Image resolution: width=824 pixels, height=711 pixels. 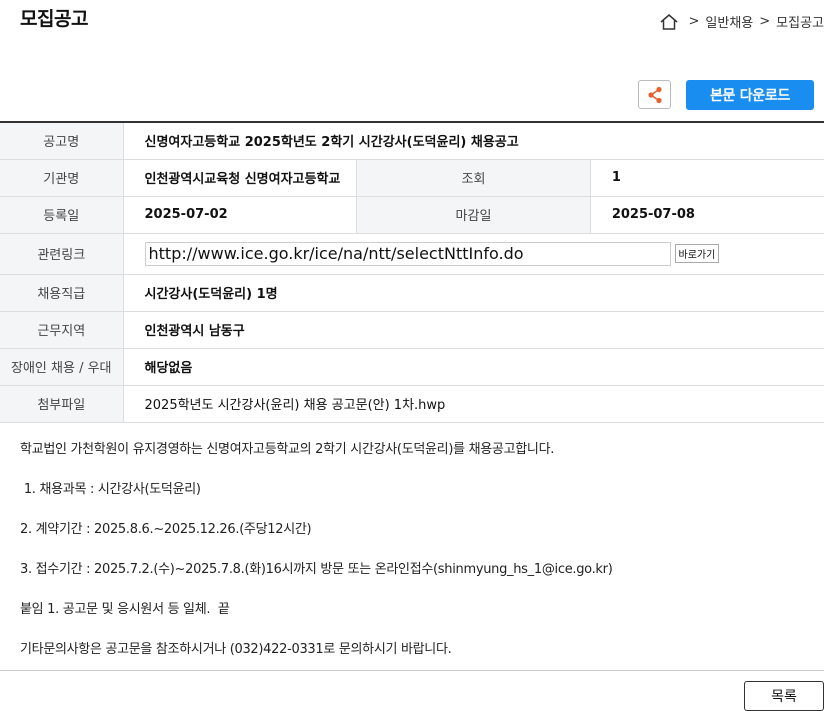 I want to click on job-label: 채용직급, so click(x=62, y=293).